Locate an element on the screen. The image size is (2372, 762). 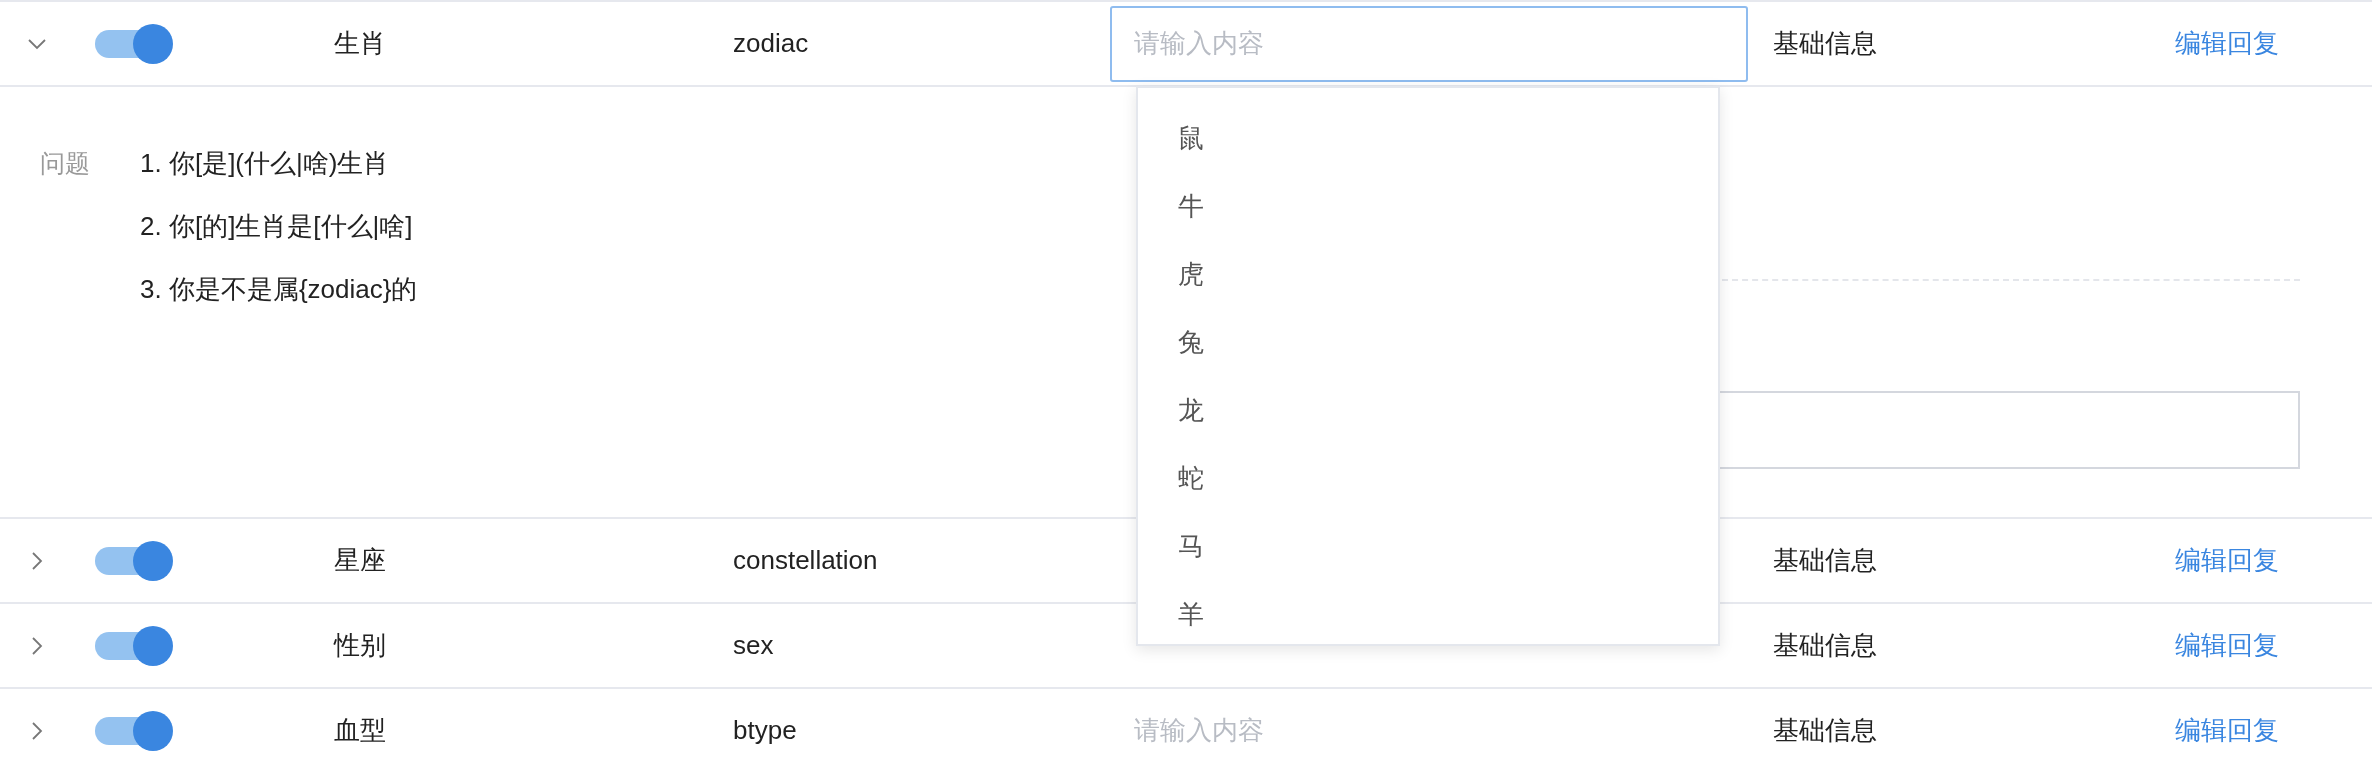
key-cell: sex is located at coordinates (753, 645).